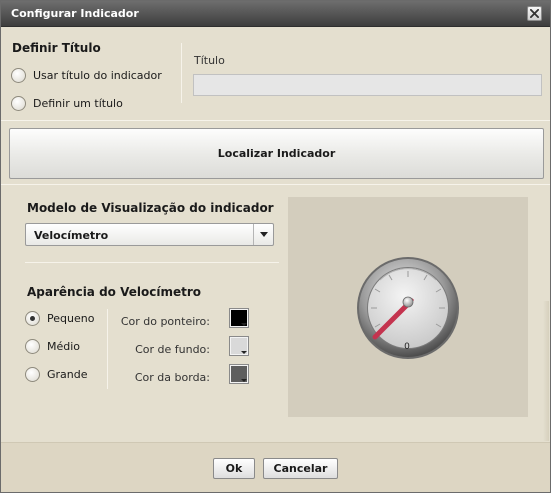 The image size is (551, 493). What do you see at coordinates (239, 346) in the screenshot?
I see `background-color-picker` at bounding box center [239, 346].